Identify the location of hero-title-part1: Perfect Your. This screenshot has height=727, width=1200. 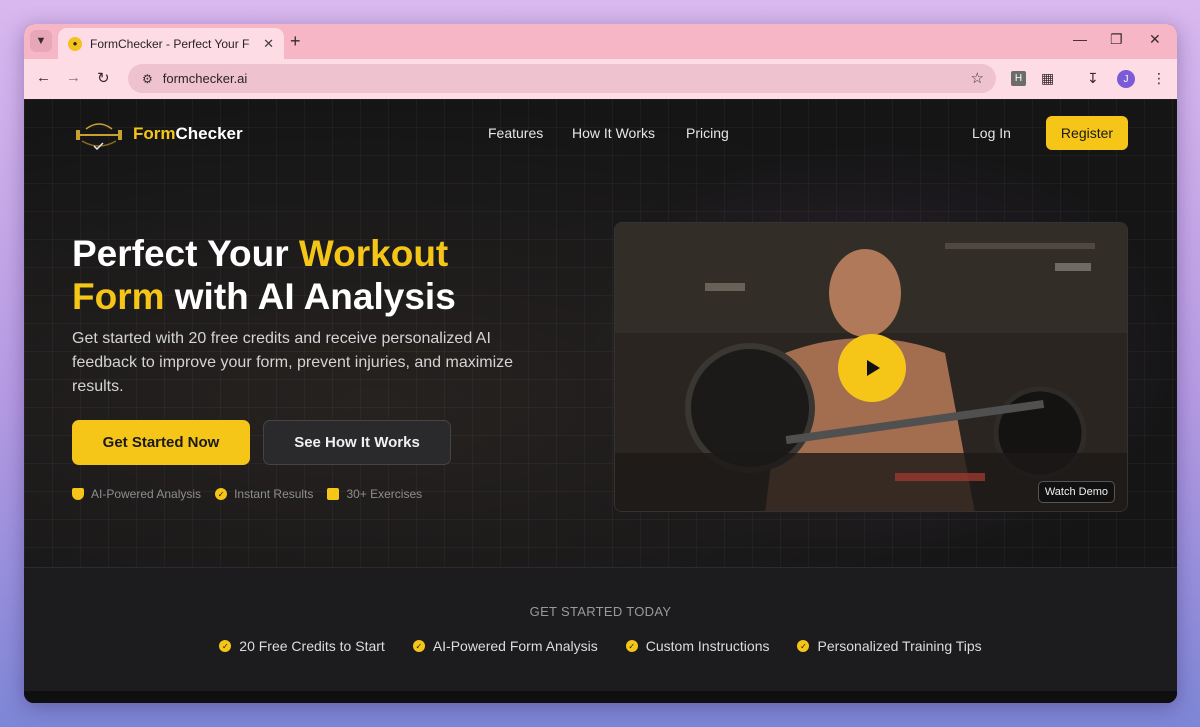
(185, 253).